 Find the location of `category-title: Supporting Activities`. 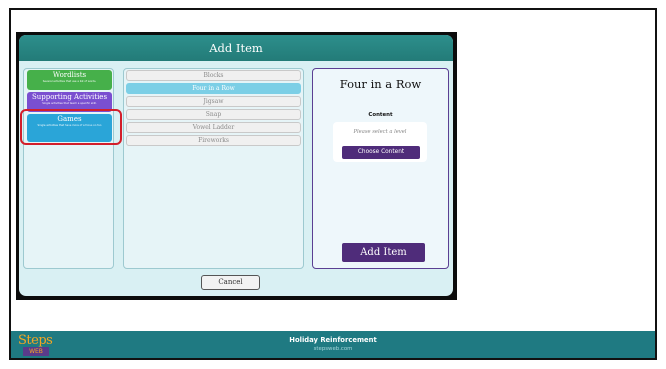

category-title: Supporting Activities is located at coordinates (69, 97).